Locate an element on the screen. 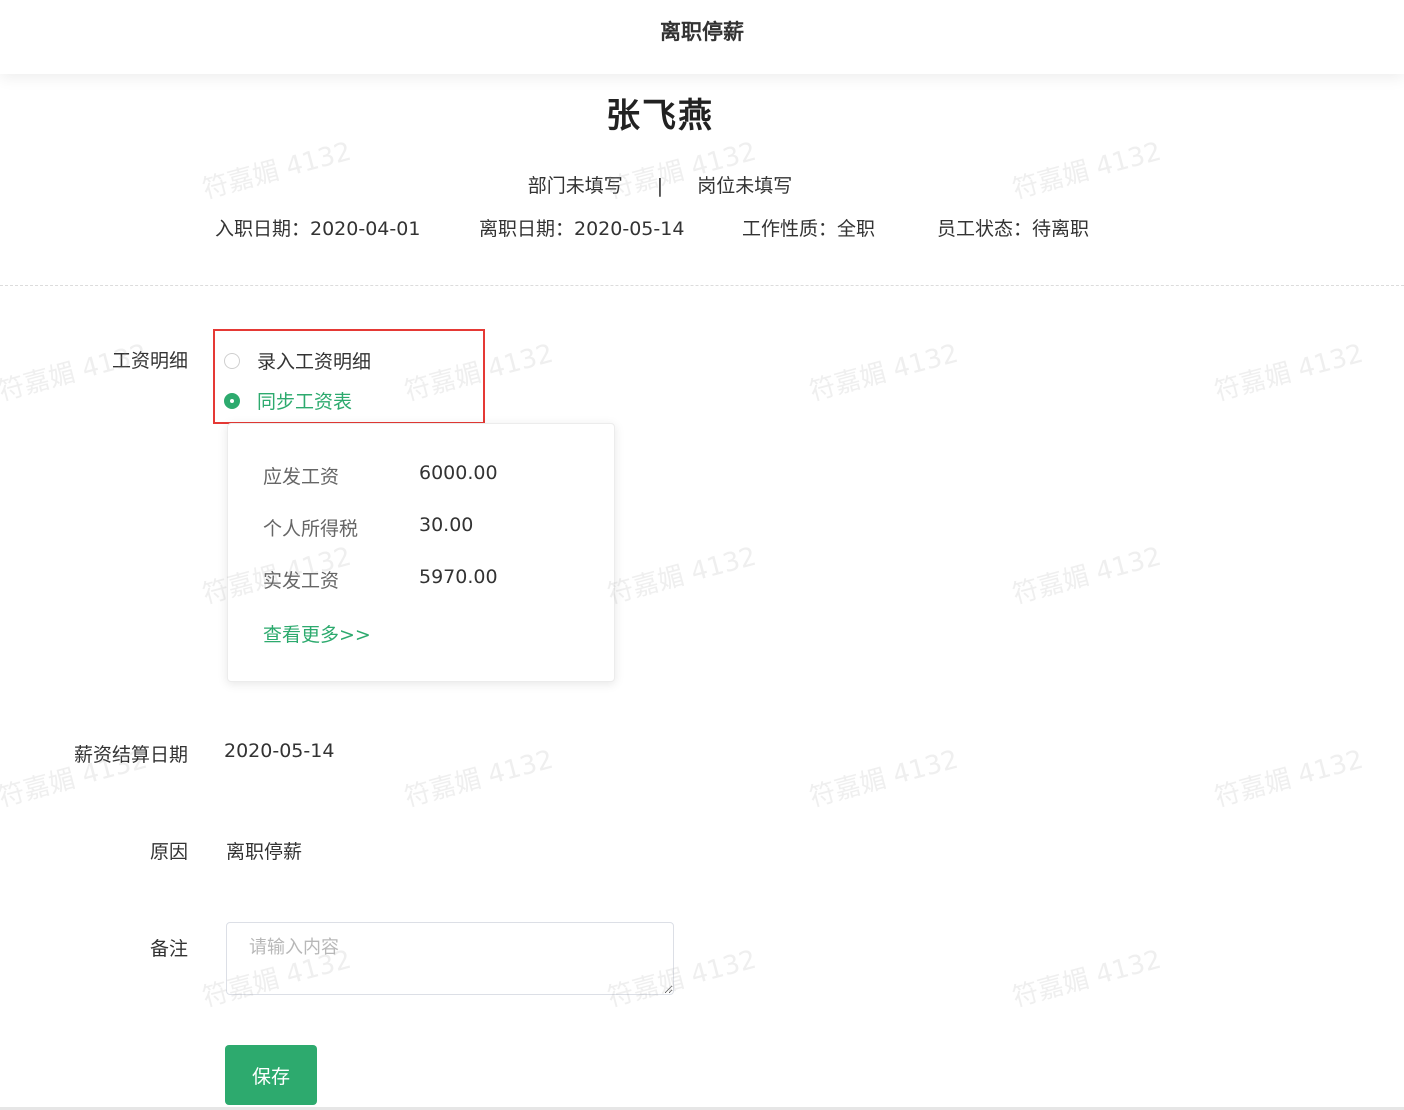 The image size is (1404, 1110). salary-row-key: 应发工资 is located at coordinates (301, 477).